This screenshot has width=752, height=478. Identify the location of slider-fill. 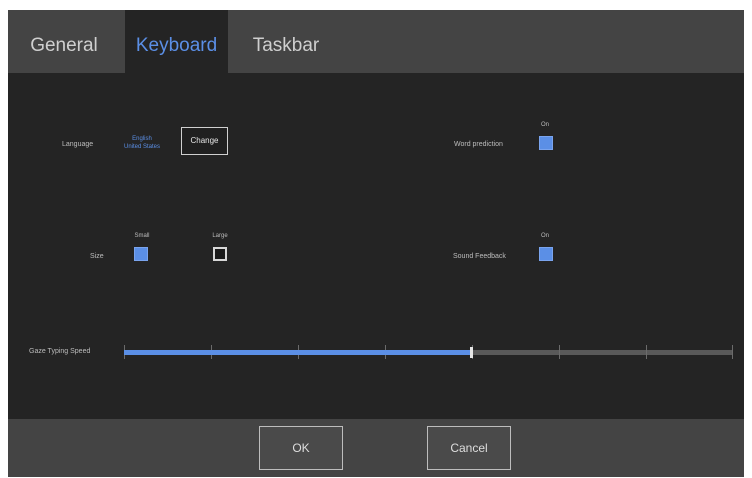
(297, 352).